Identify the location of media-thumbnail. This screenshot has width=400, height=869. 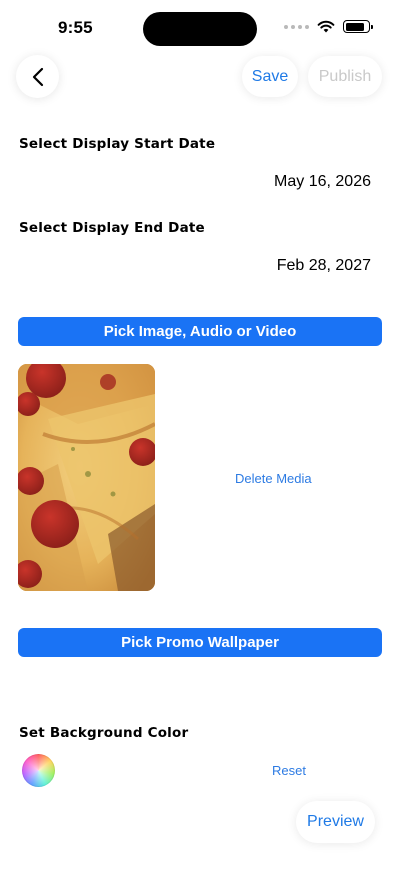
(86, 477).